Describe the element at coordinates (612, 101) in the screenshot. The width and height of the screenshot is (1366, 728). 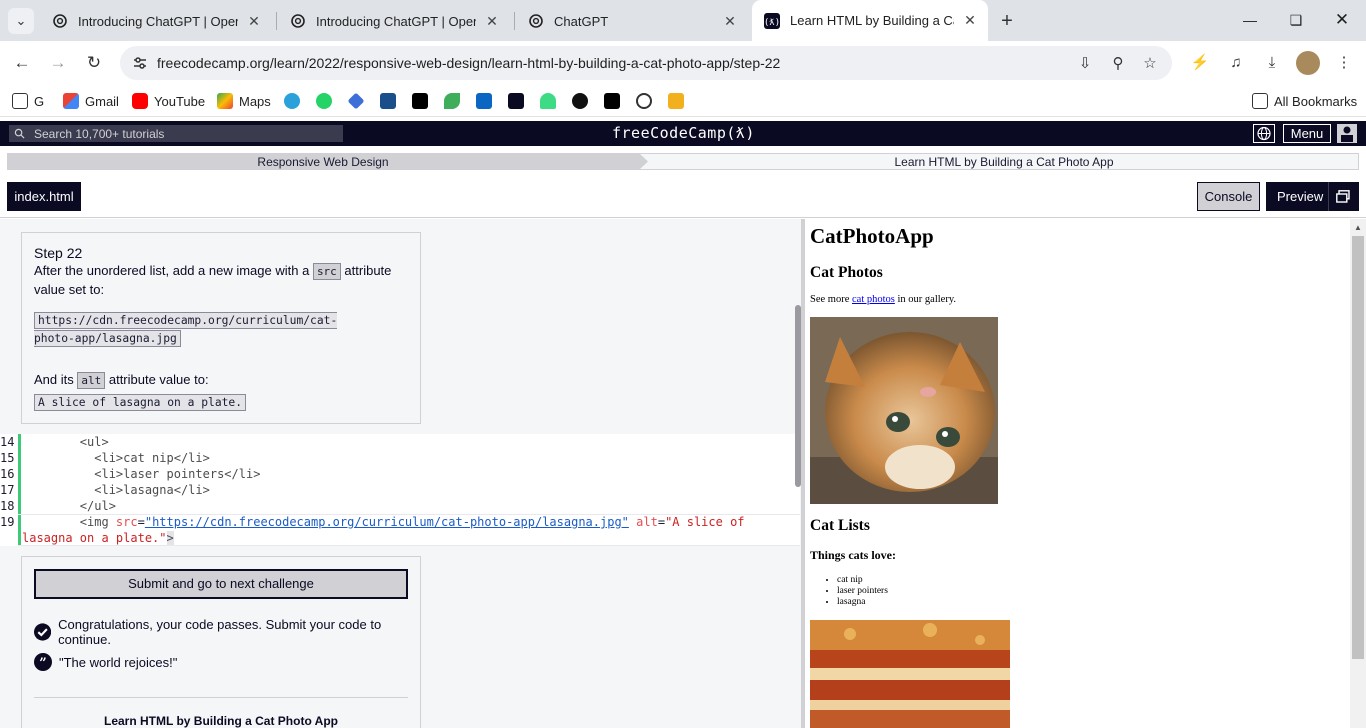
I see `bookmark-medium` at that location.